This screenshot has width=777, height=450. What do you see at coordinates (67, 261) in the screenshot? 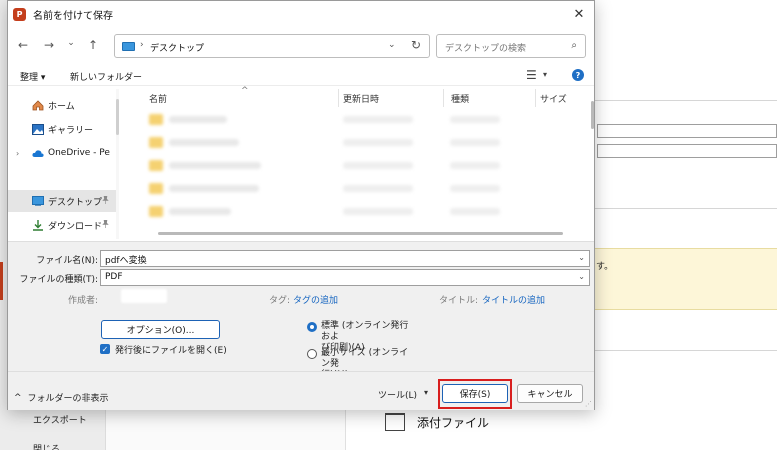
I see `filename-label: ファイル名(N):` at bounding box center [67, 261].